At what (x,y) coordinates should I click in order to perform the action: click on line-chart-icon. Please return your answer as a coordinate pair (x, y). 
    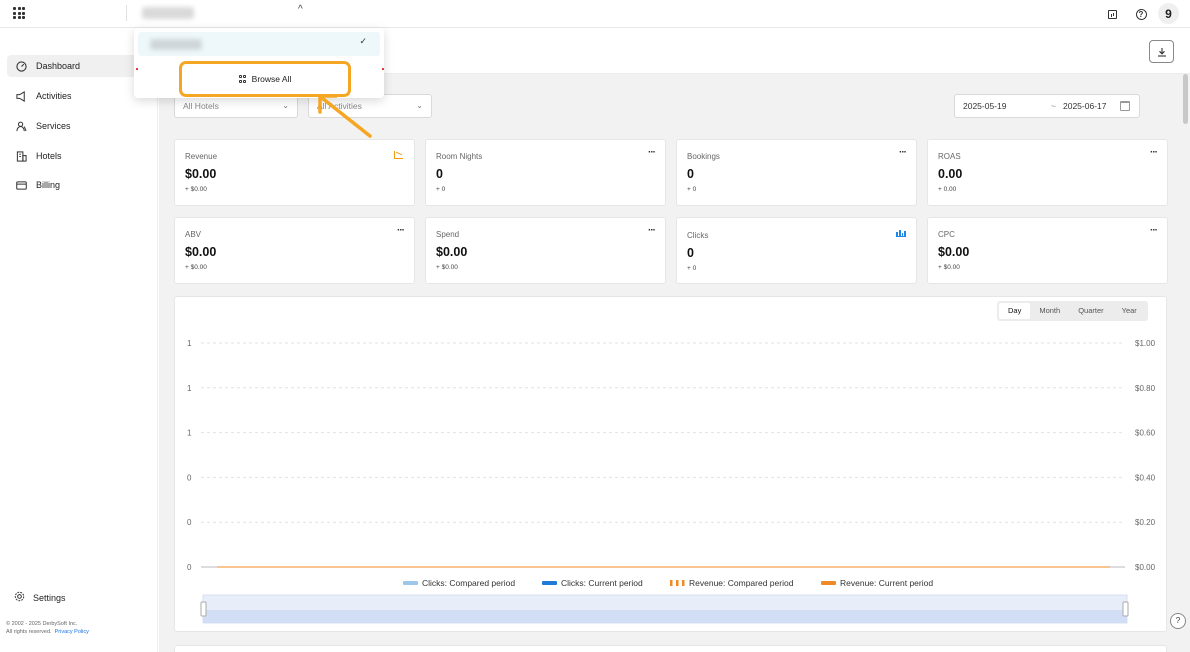
    Looking at the image, I should click on (398, 155).